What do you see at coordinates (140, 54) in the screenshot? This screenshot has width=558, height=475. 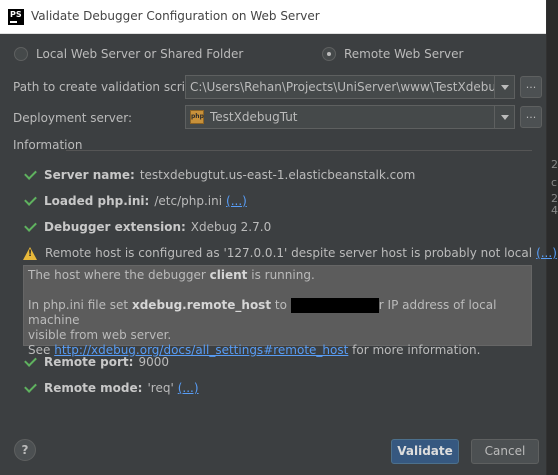 I see `local-server-label: Local Web Server or Shared Folder` at bounding box center [140, 54].